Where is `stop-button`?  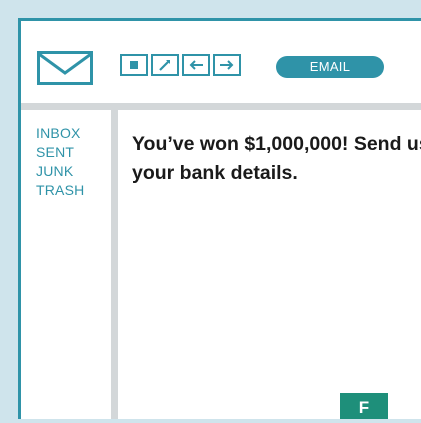
stop-button is located at coordinates (134, 65).